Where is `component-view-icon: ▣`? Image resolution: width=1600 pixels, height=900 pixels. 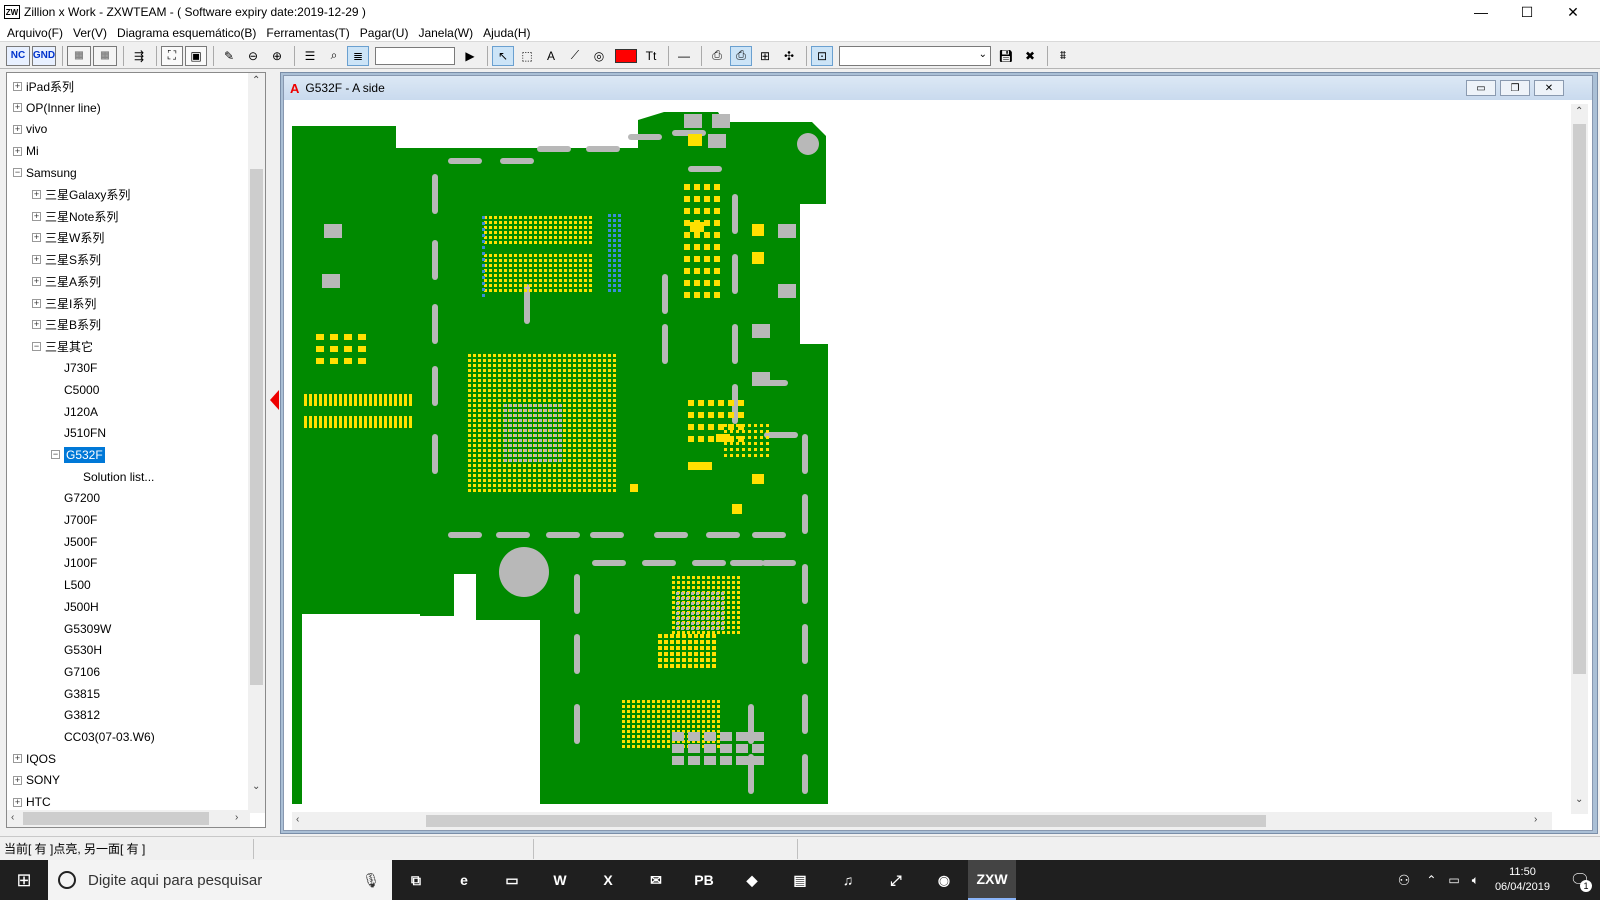
component-view-icon: ▣ is located at coordinates (196, 55).